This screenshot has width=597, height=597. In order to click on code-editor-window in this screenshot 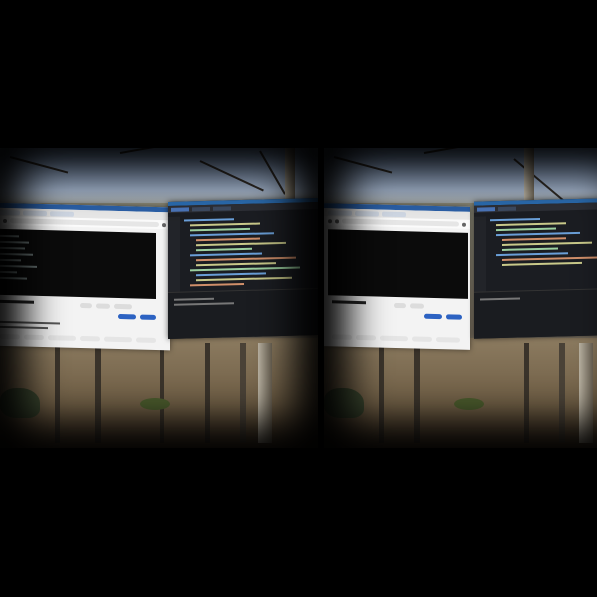, I will do `click(243, 268)`.